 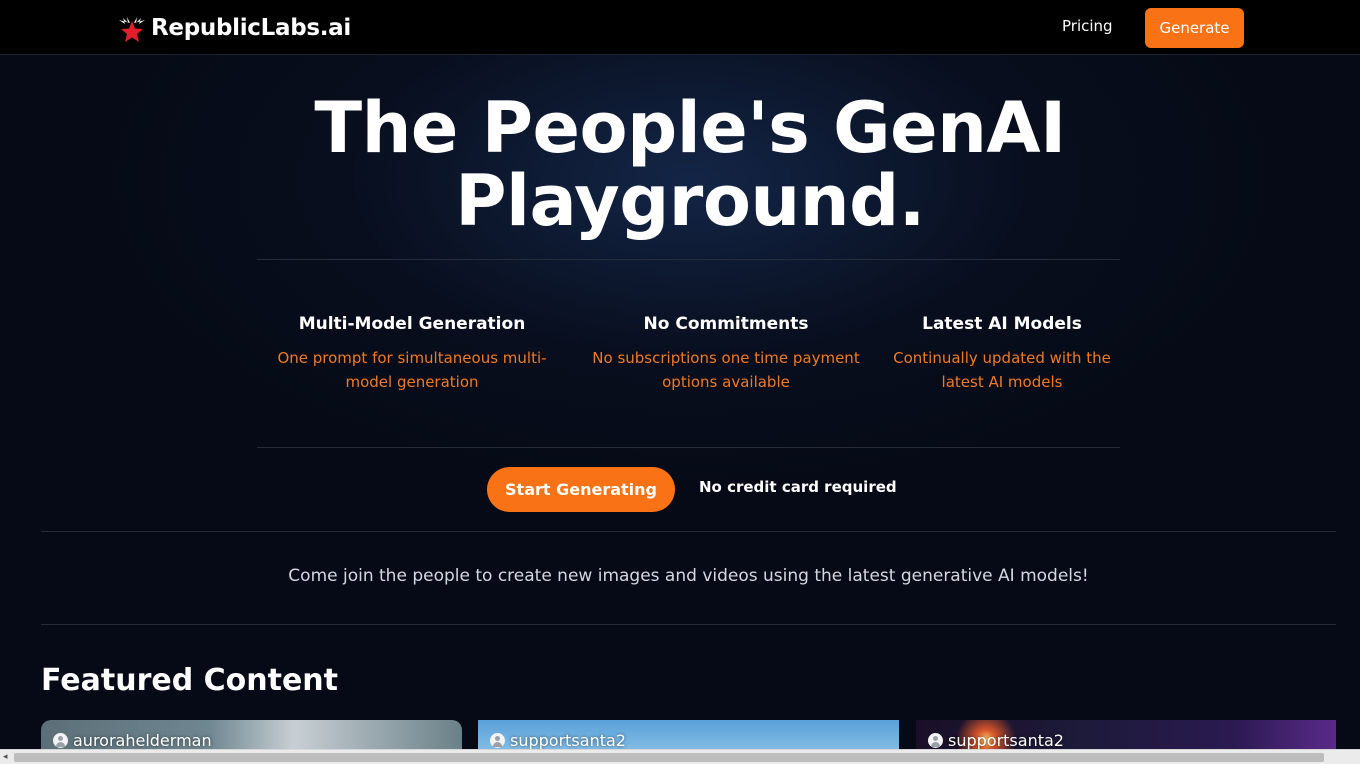 I want to click on hero-title: The People's GenAI Playground., so click(x=690, y=164).